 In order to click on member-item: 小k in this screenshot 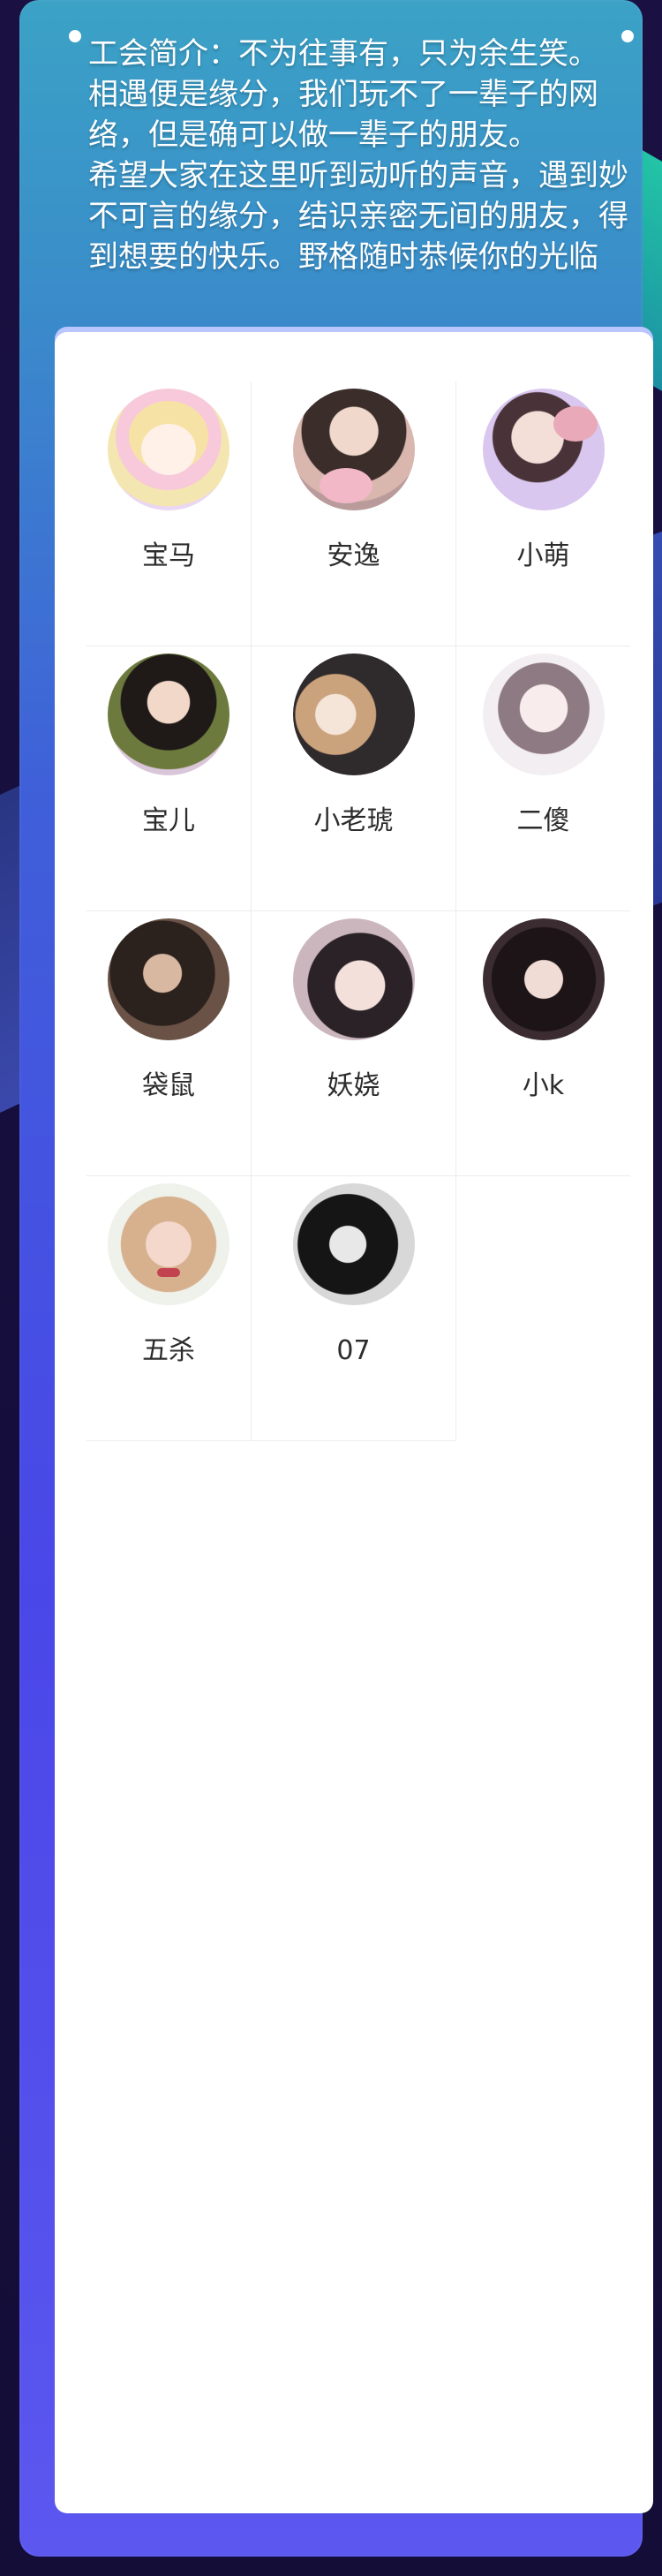, I will do `click(543, 1043)`.